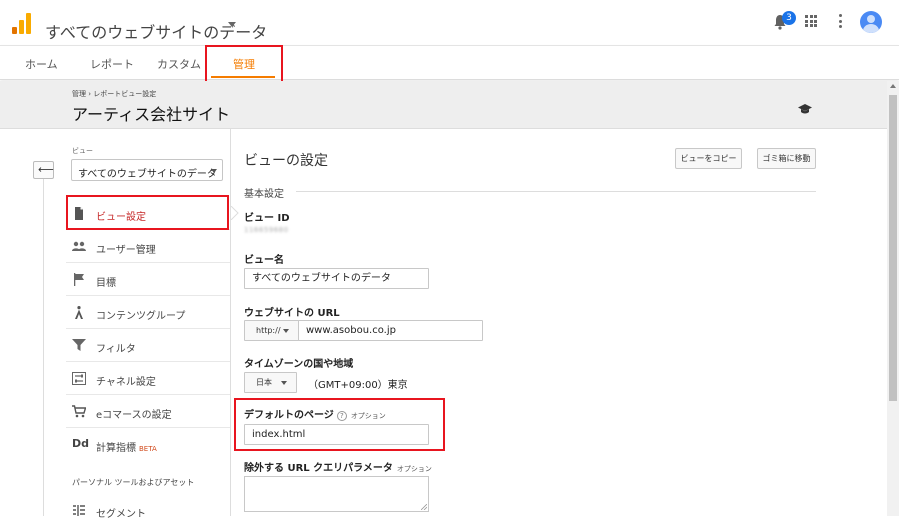  I want to click on view-name-label: ビュー名, so click(264, 260).